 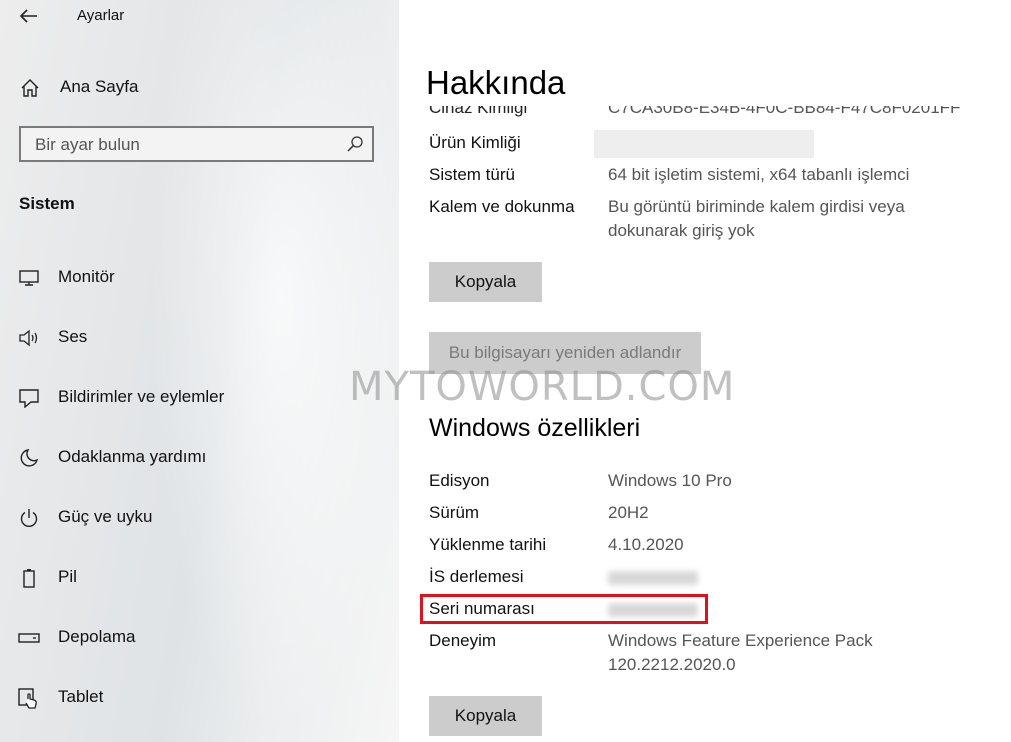 I want to click on storage-icon, so click(x=29, y=638).